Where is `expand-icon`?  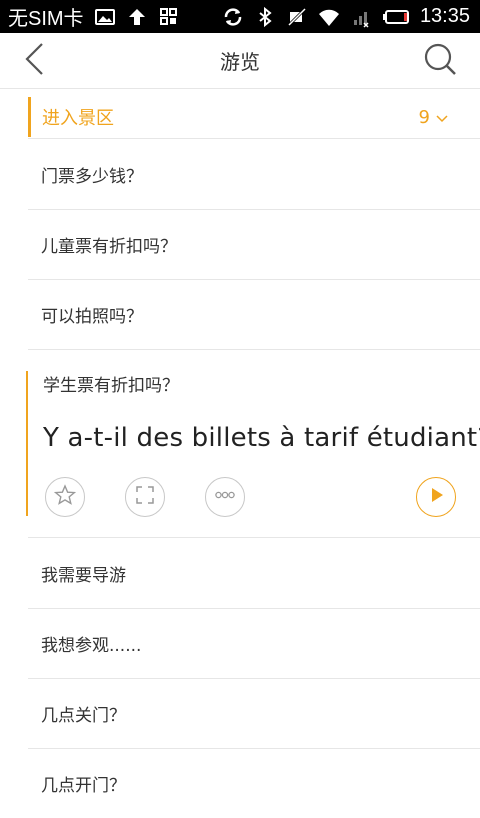 expand-icon is located at coordinates (145, 497).